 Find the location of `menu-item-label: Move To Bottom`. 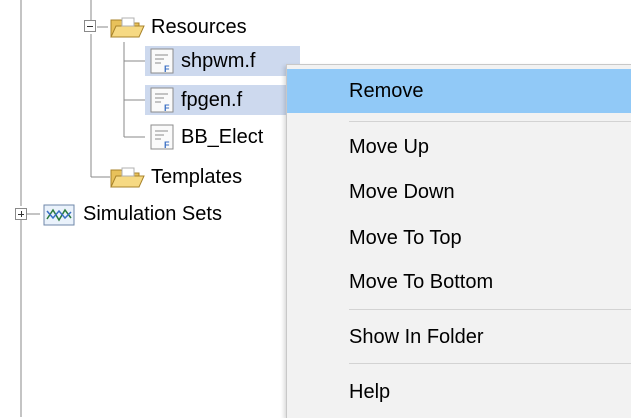

menu-item-label: Move To Bottom is located at coordinates (421, 281).